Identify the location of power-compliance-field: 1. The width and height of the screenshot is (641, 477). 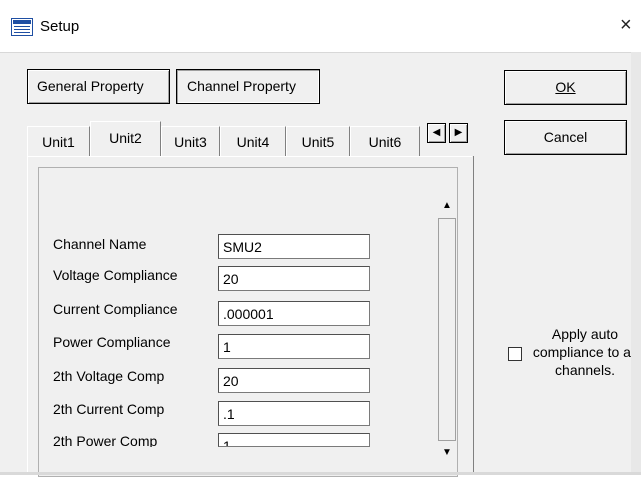
(294, 346).